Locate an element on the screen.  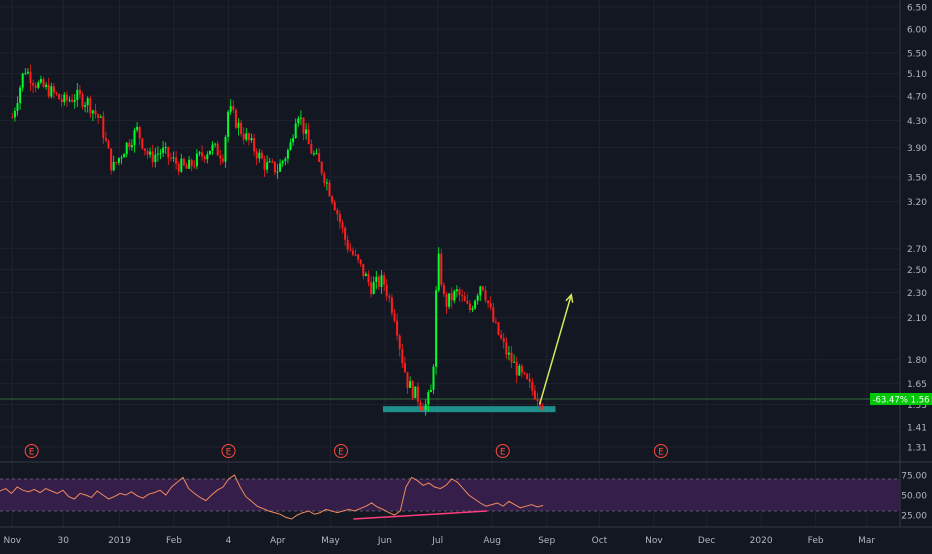
price-tick-label: 1.80 is located at coordinates (917, 361).